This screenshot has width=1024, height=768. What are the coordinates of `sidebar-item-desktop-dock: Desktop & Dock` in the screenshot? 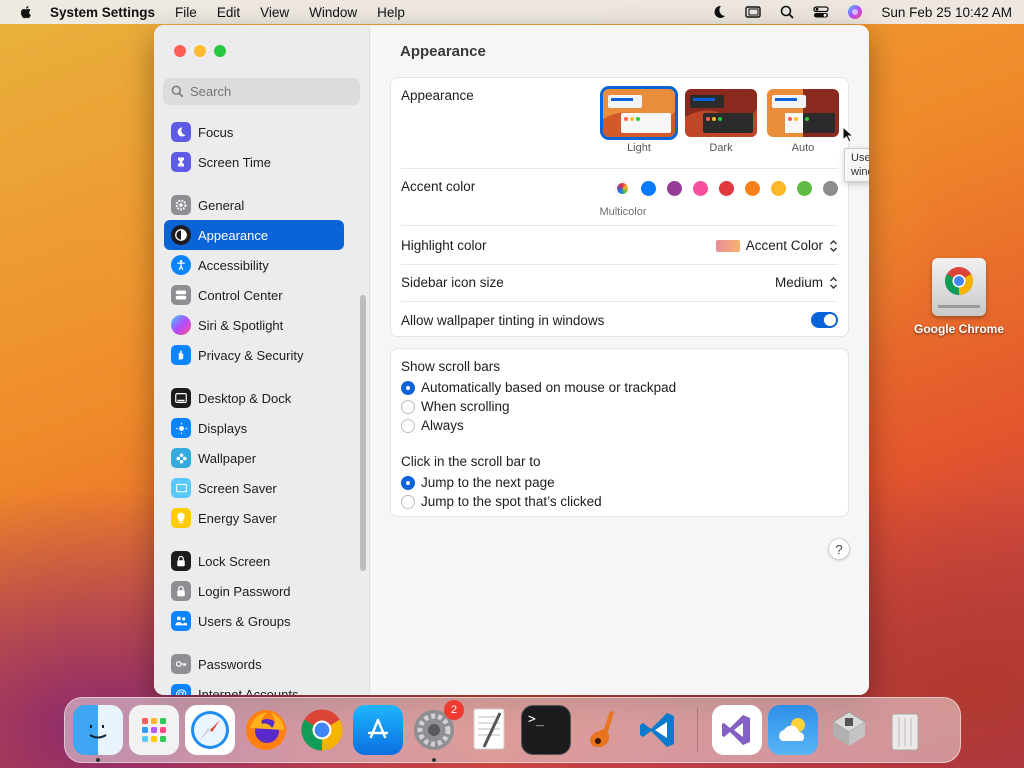 It's located at (254, 398).